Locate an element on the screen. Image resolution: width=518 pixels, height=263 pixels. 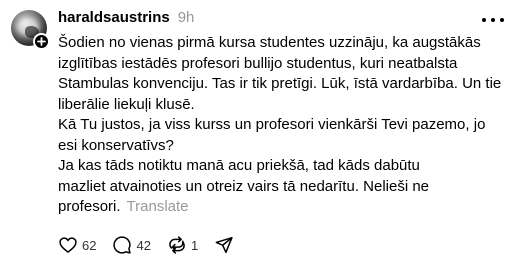
username: haraldsaustrins is located at coordinates (114, 17).